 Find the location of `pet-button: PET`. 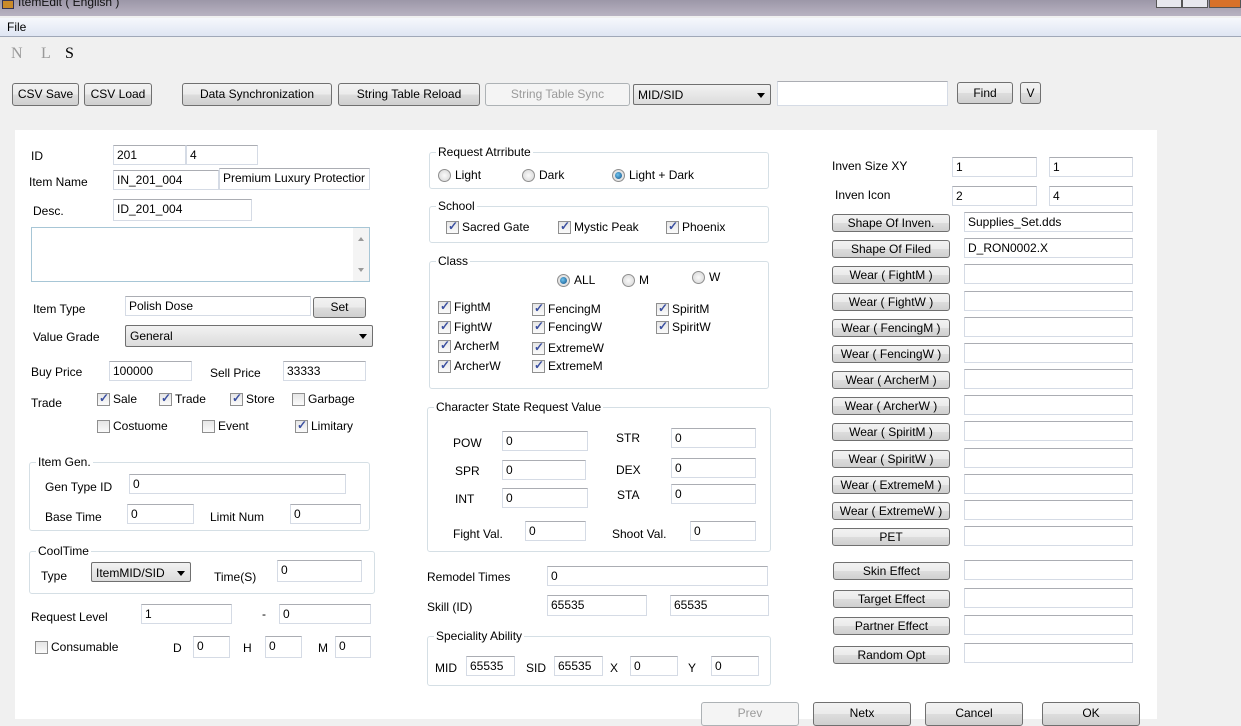

pet-button: PET is located at coordinates (891, 537).